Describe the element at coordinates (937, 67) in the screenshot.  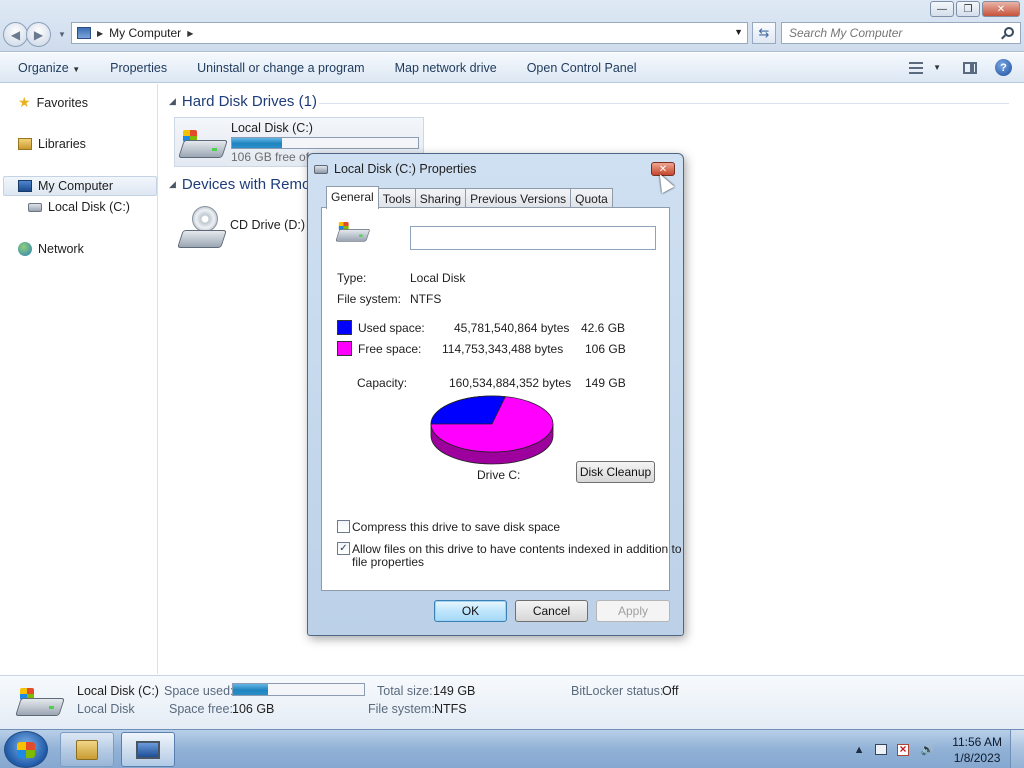
I see `view-options-dropdown-icon: ▼` at that location.